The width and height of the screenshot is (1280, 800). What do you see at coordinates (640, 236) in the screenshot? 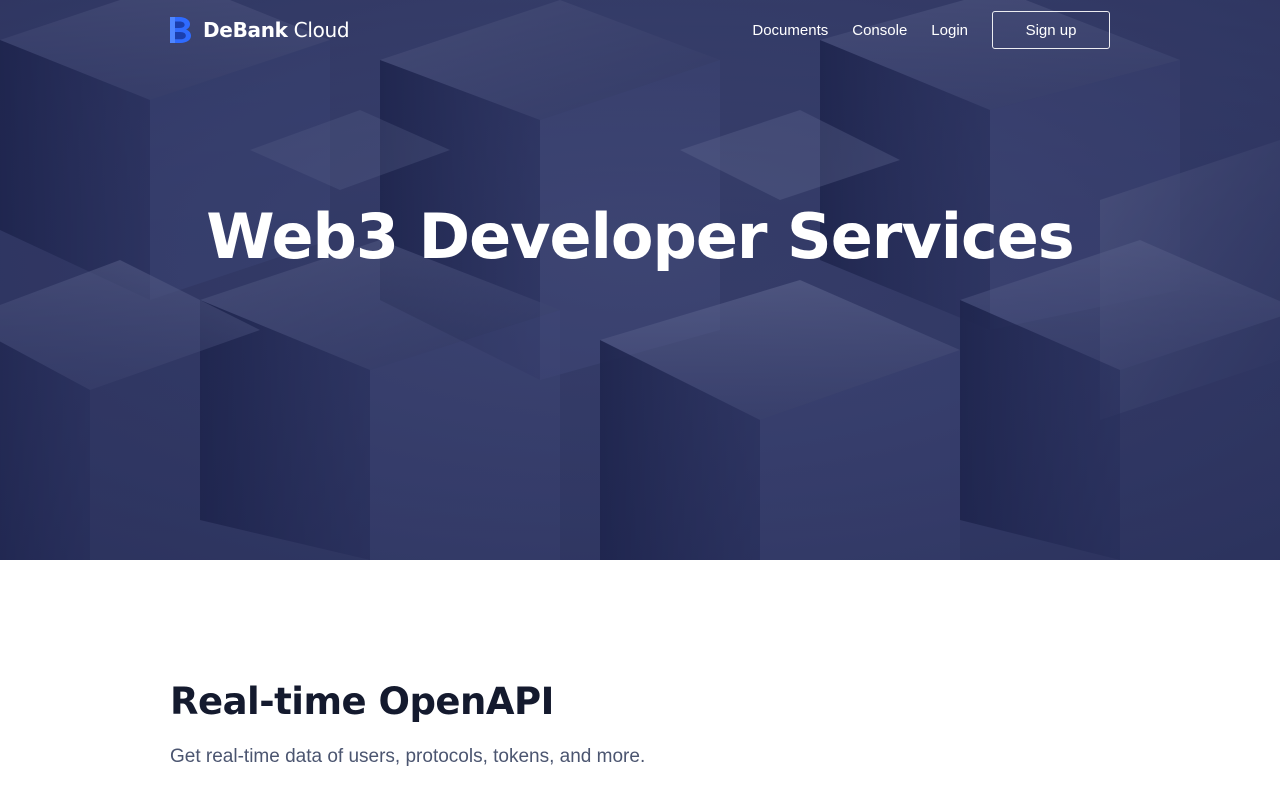
I see `hero-title: Web3 Developer Services` at bounding box center [640, 236].